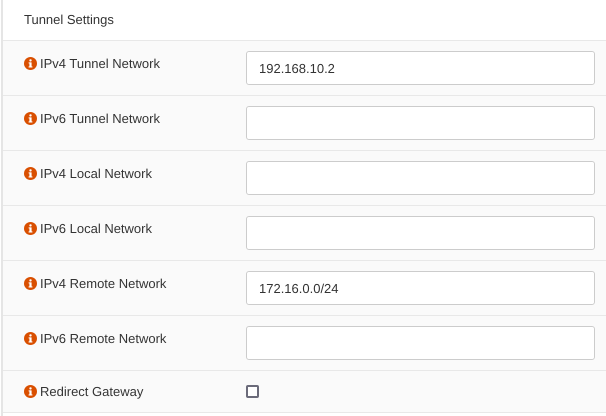  I want to click on field-label: IPv4 Tunnel Network, so click(100, 64).